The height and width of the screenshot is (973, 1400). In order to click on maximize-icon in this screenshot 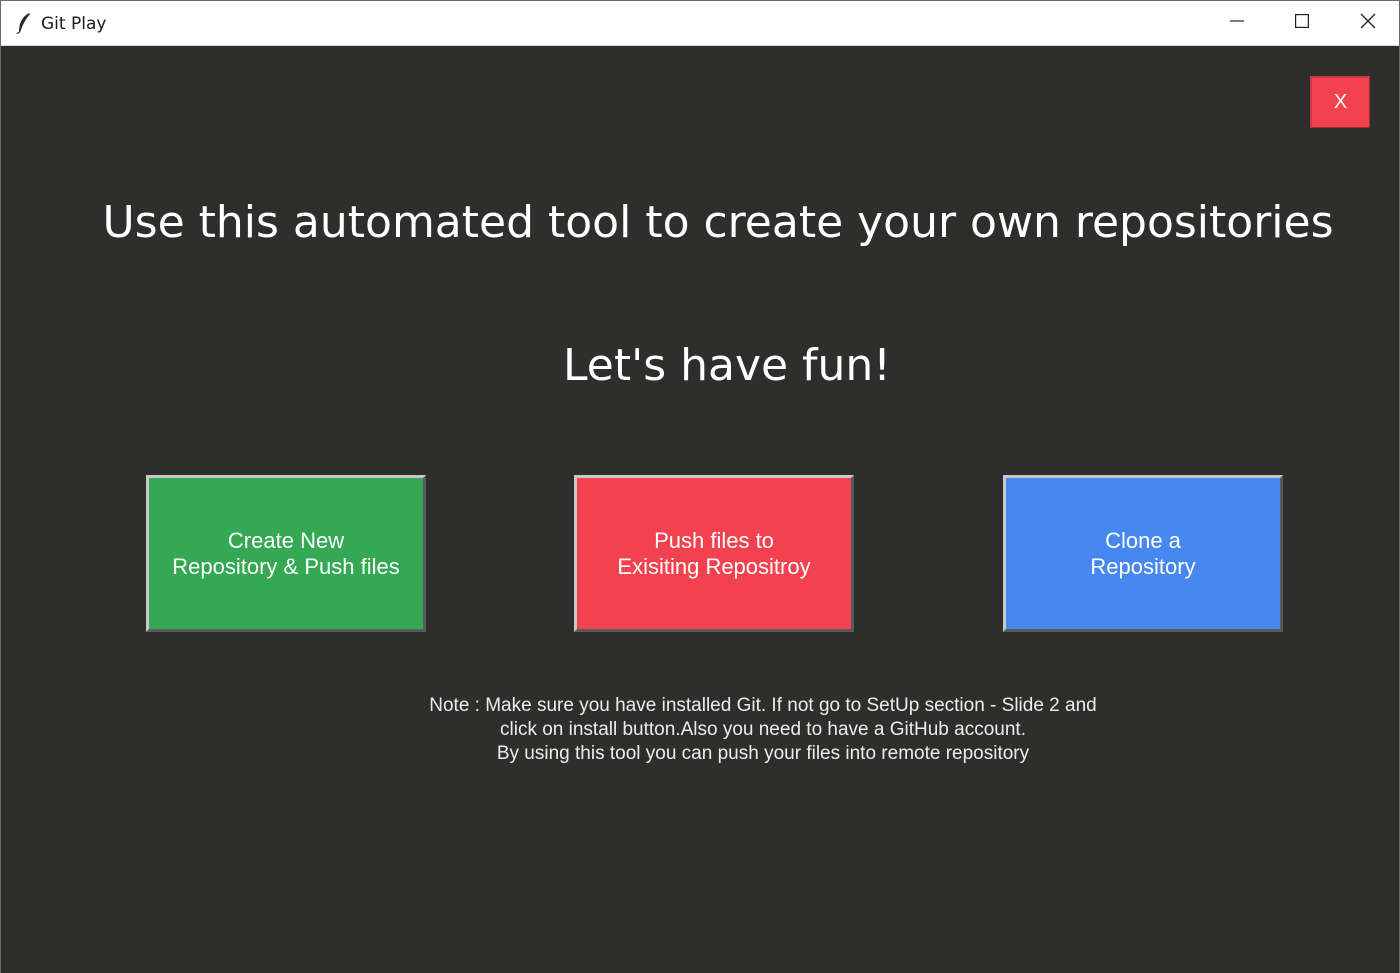, I will do `click(1302, 23)`.